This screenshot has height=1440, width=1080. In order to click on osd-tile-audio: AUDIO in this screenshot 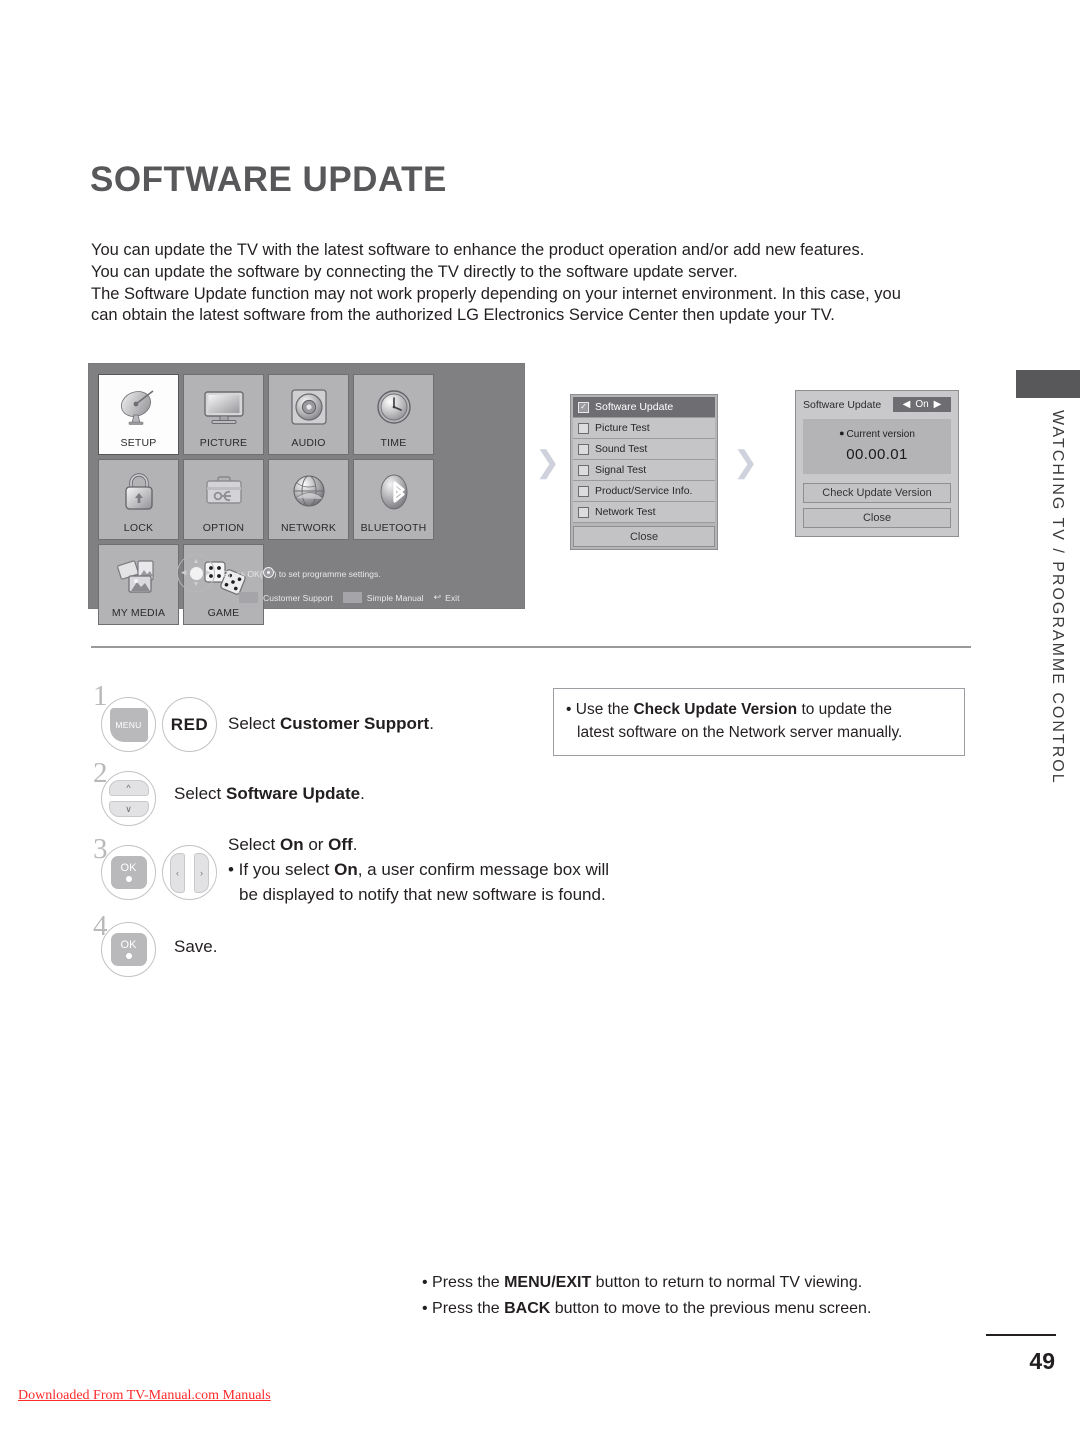, I will do `click(308, 414)`.